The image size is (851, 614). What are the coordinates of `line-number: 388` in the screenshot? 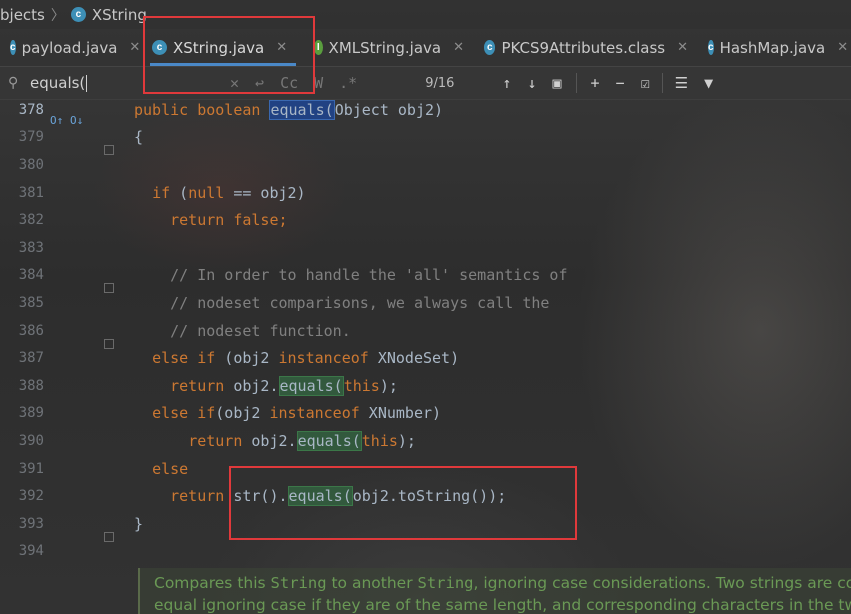 It's located at (22, 386).